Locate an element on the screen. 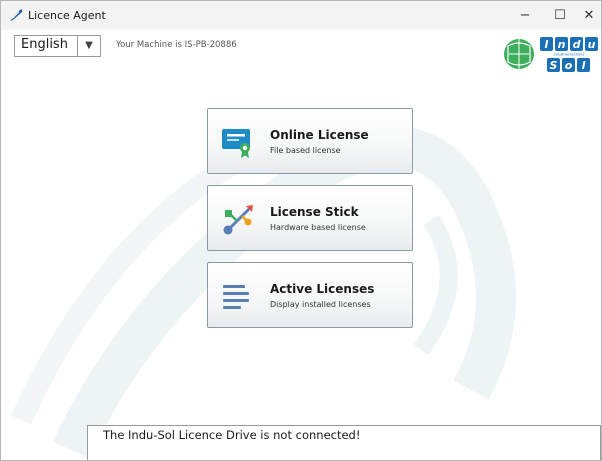 The height and width of the screenshot is (461, 602). indu-sol-logo: I n d u S o l Industrial-Solutions is located at coordinates (551, 54).